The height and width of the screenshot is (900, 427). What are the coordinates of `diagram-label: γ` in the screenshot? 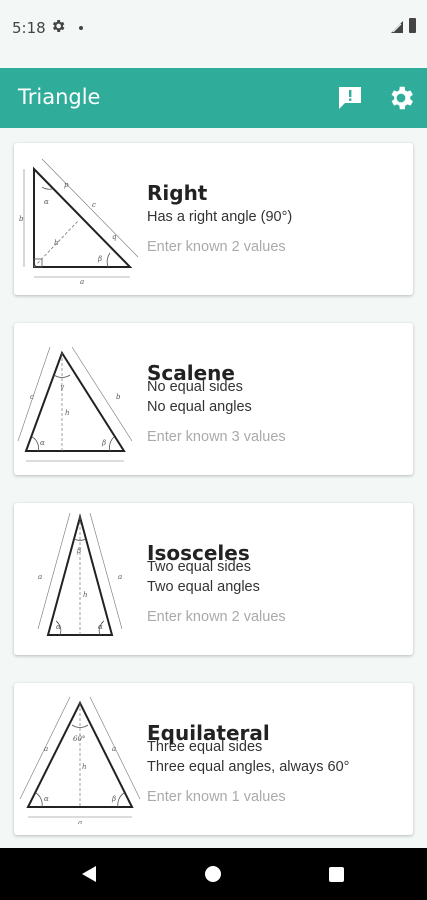 It's located at (62, 387).